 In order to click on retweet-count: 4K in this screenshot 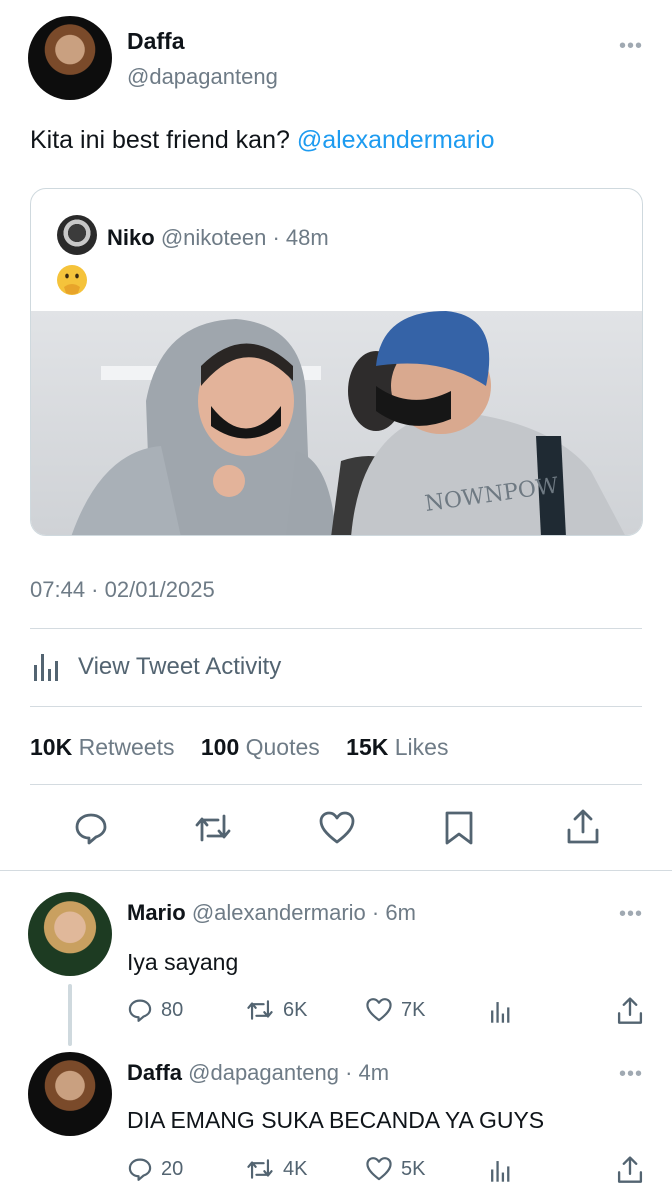, I will do `click(295, 1168)`.